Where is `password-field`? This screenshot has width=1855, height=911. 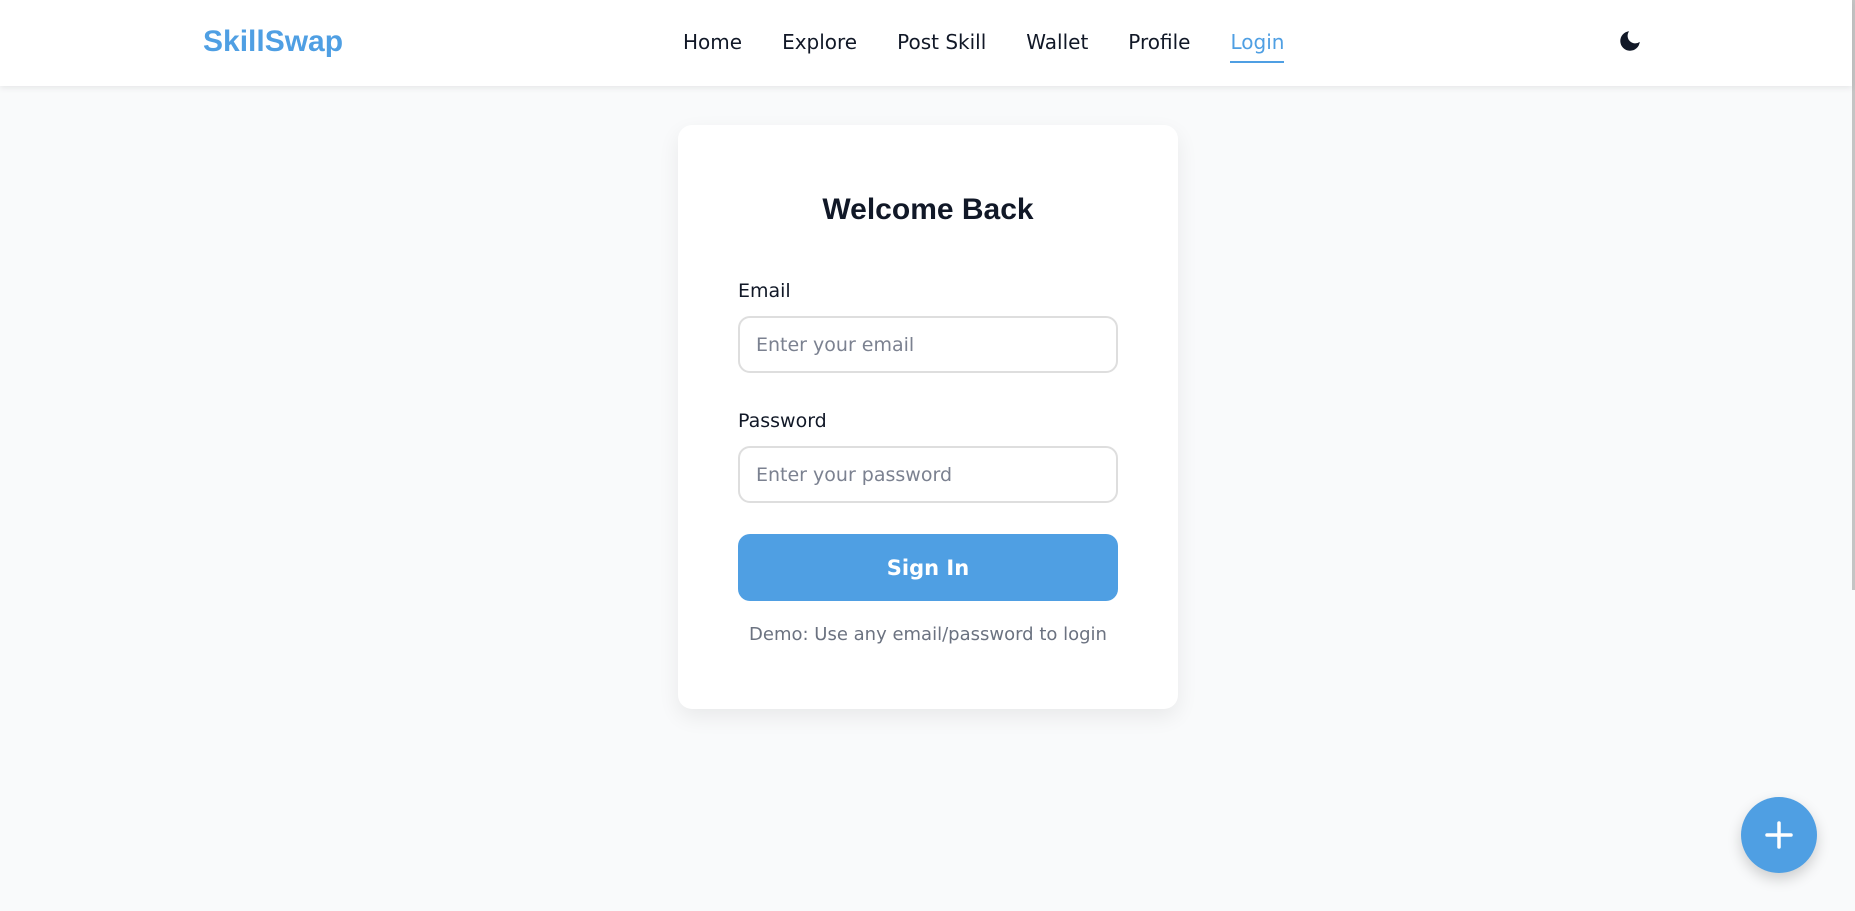
password-field is located at coordinates (928, 474).